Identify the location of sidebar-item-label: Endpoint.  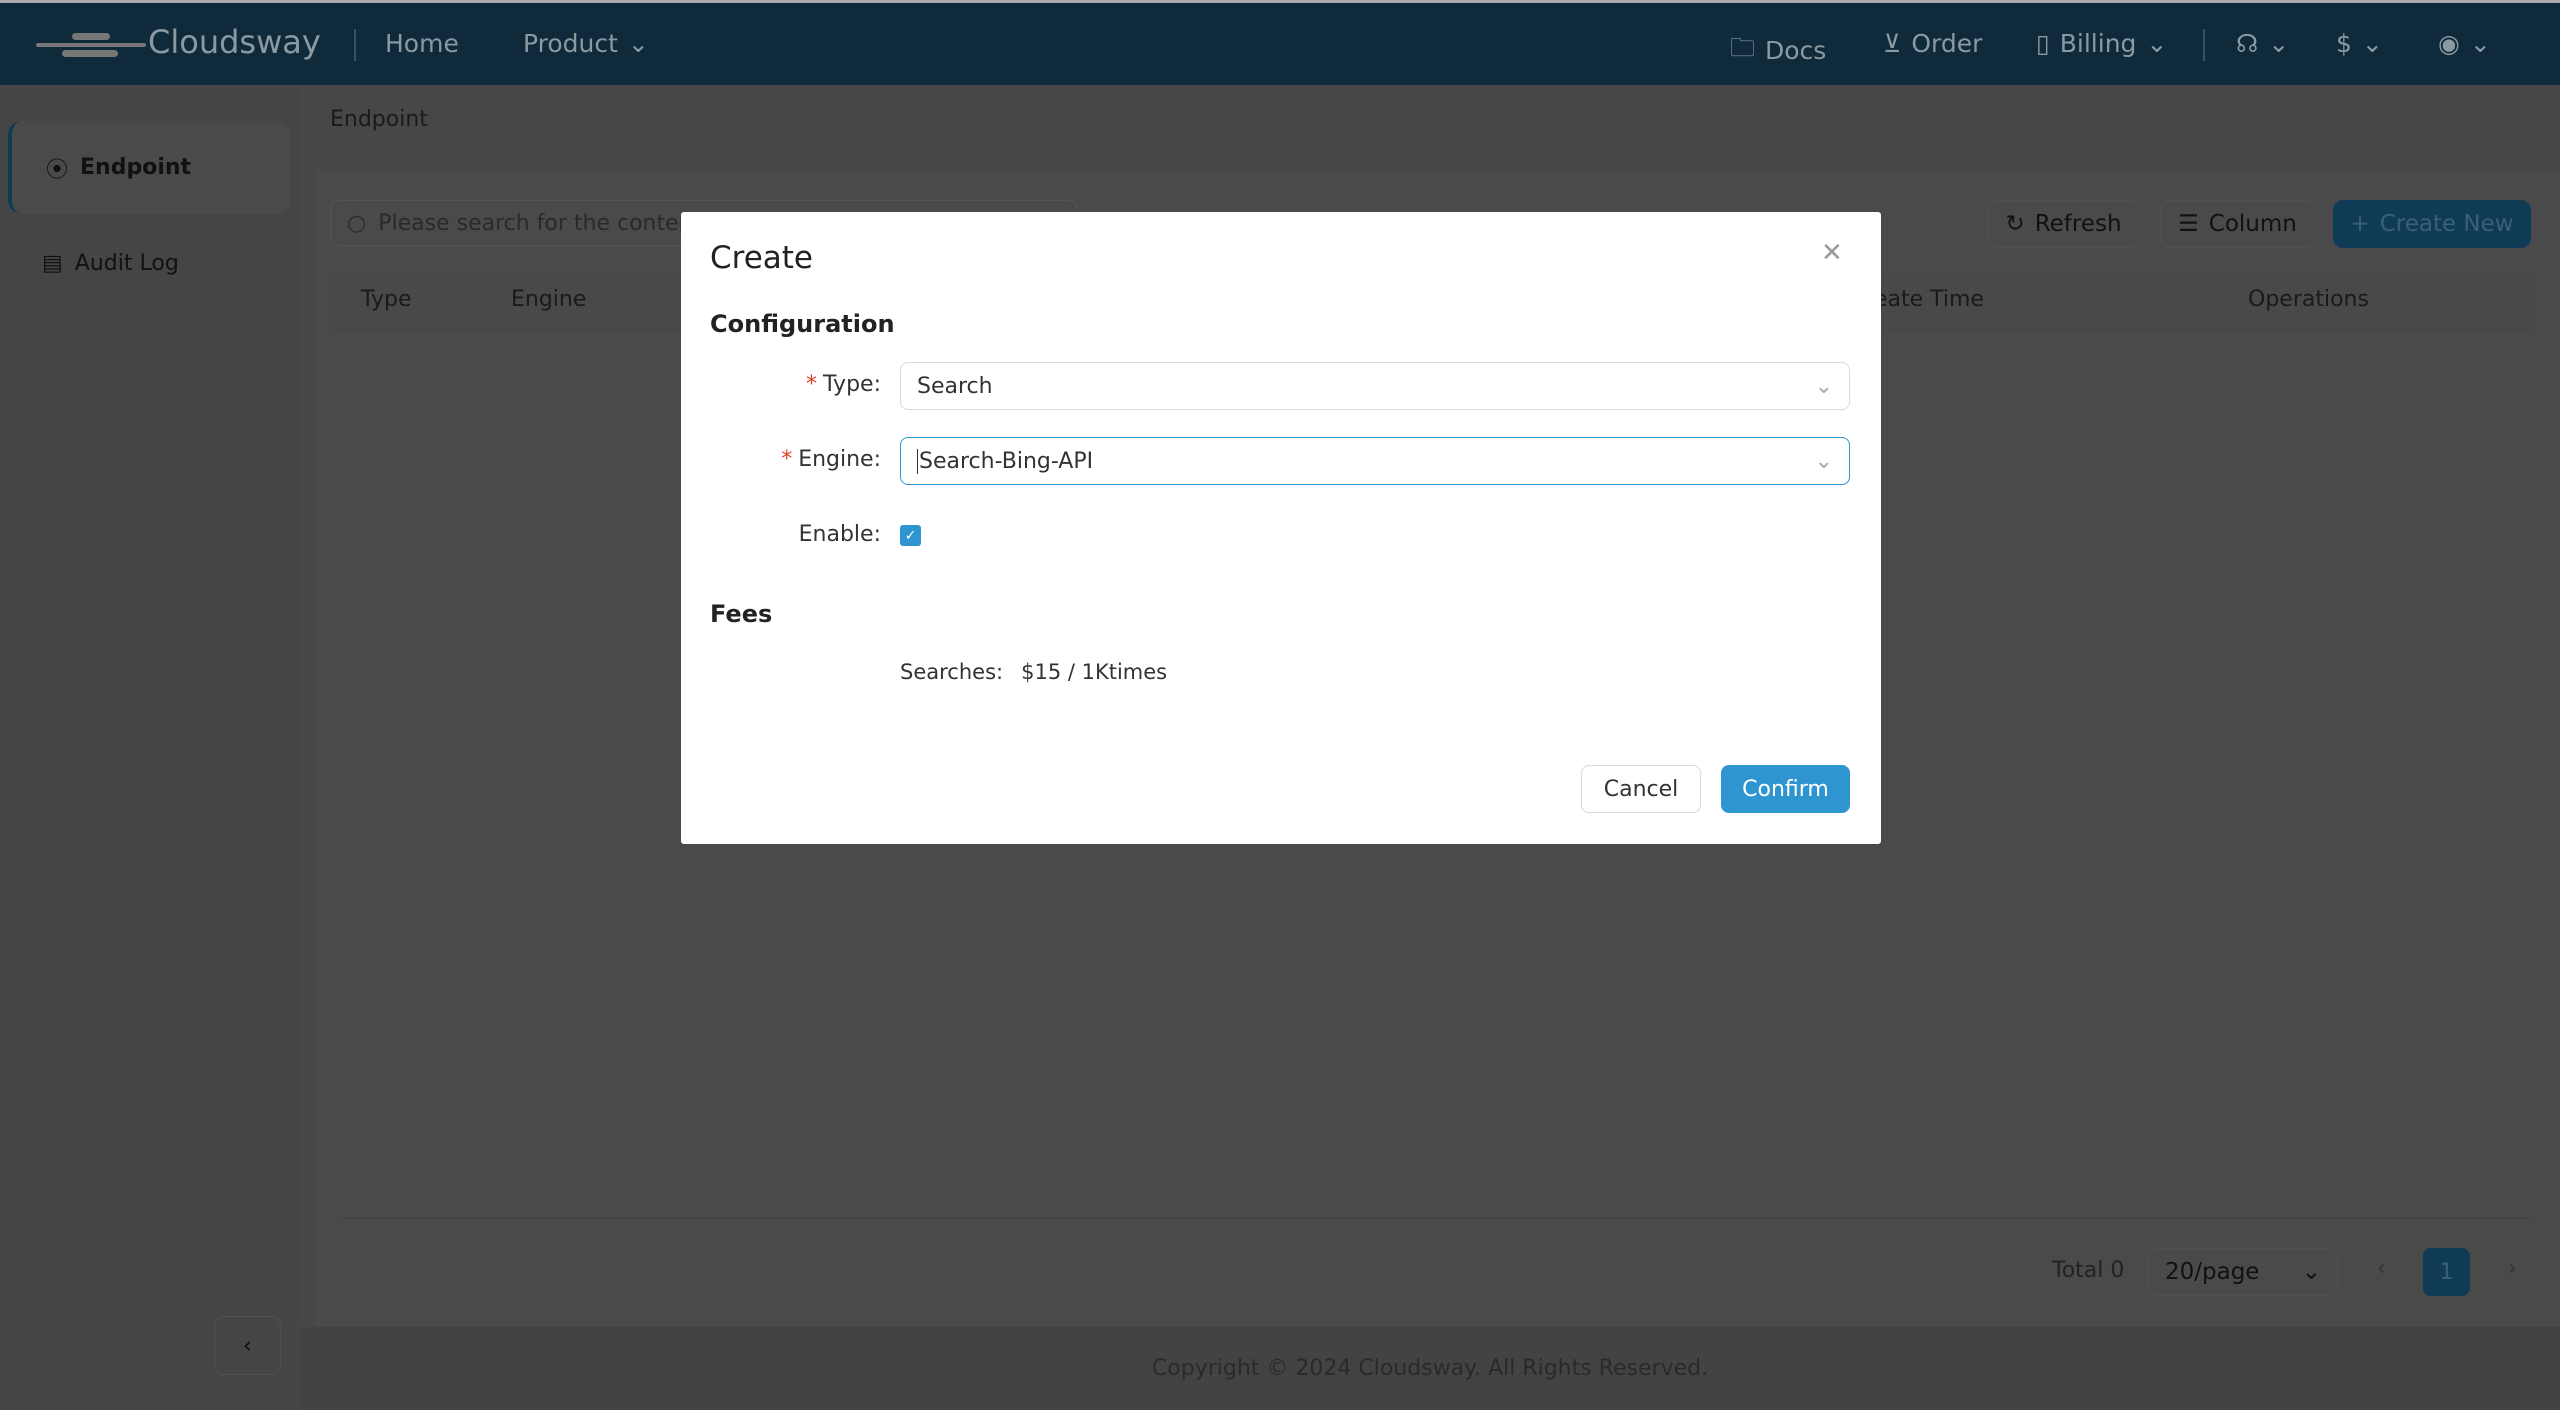
(136, 167).